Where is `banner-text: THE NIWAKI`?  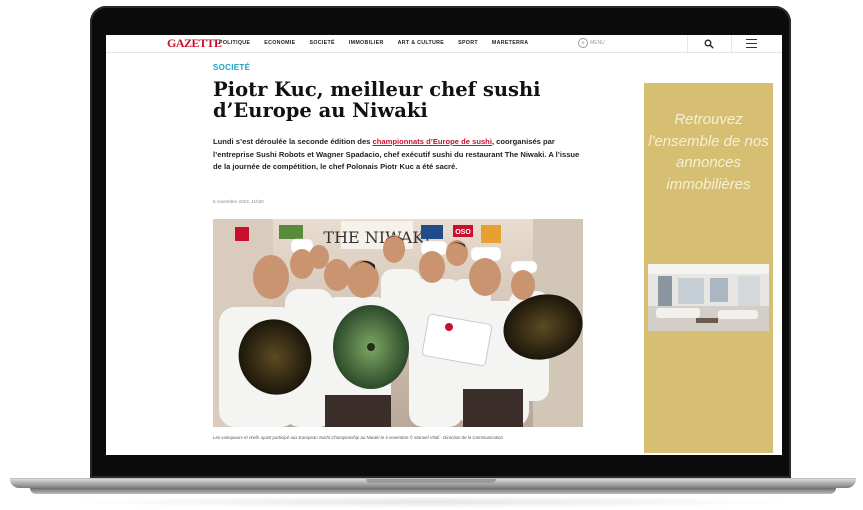 banner-text: THE NIWAKI is located at coordinates (376, 237).